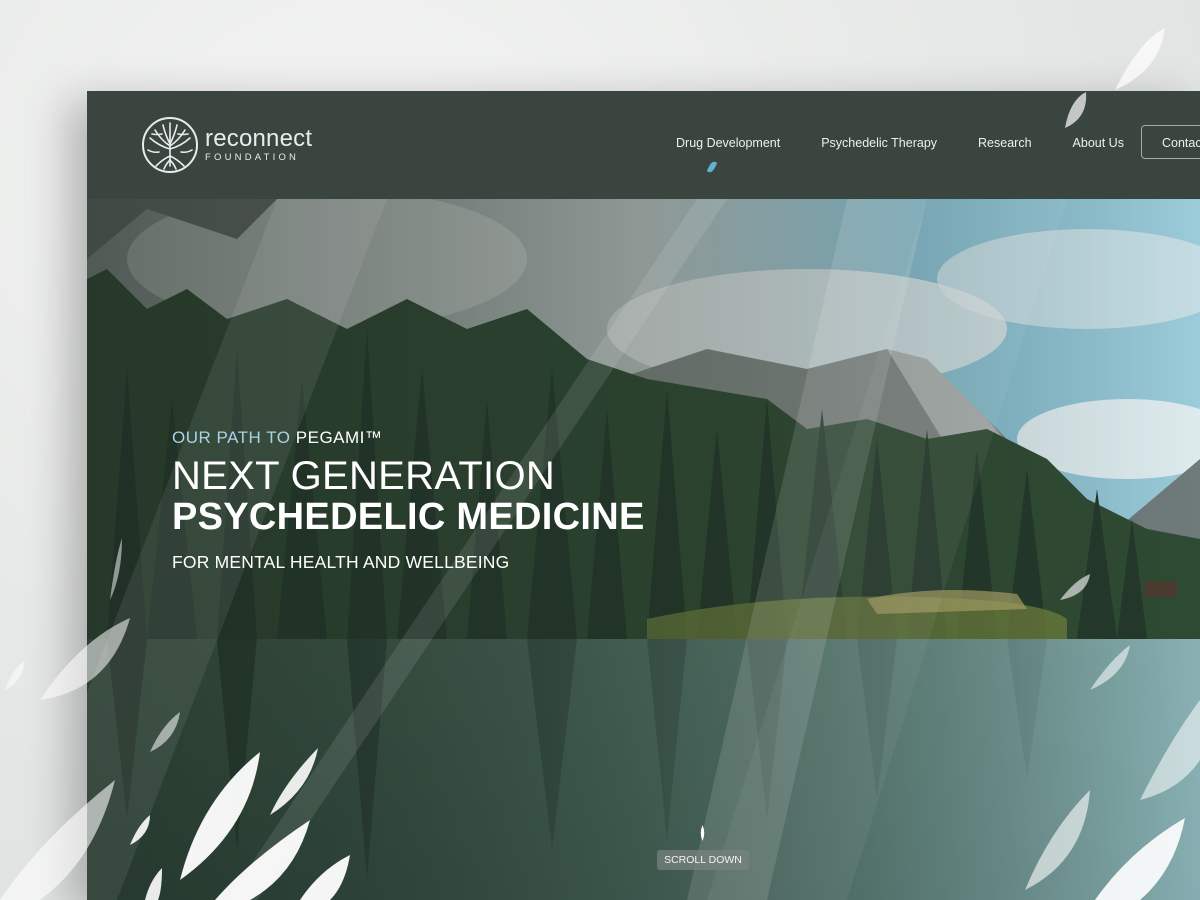 This screenshot has height=900, width=1200. I want to click on eyebrow-prefix: OUR PATH TO, so click(234, 437).